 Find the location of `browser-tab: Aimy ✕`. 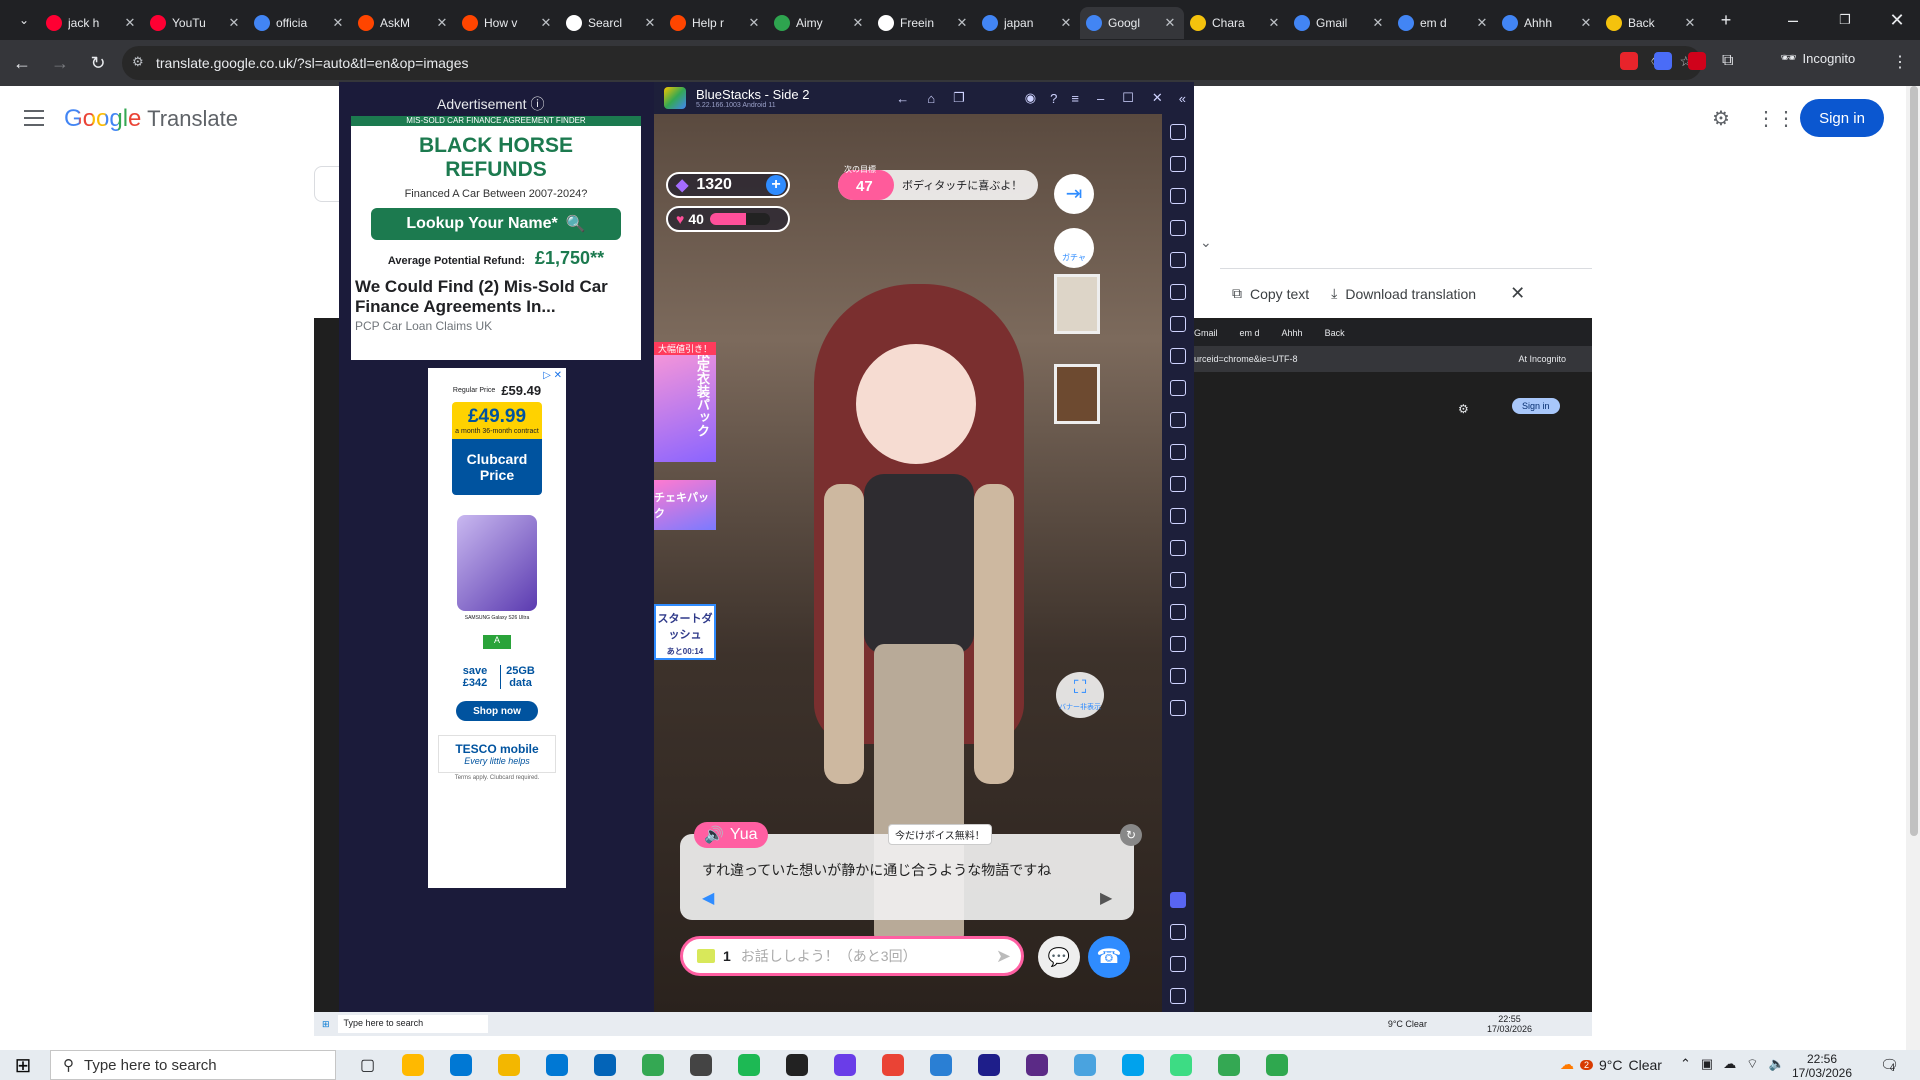

browser-tab: Aimy ✕ is located at coordinates (820, 23).